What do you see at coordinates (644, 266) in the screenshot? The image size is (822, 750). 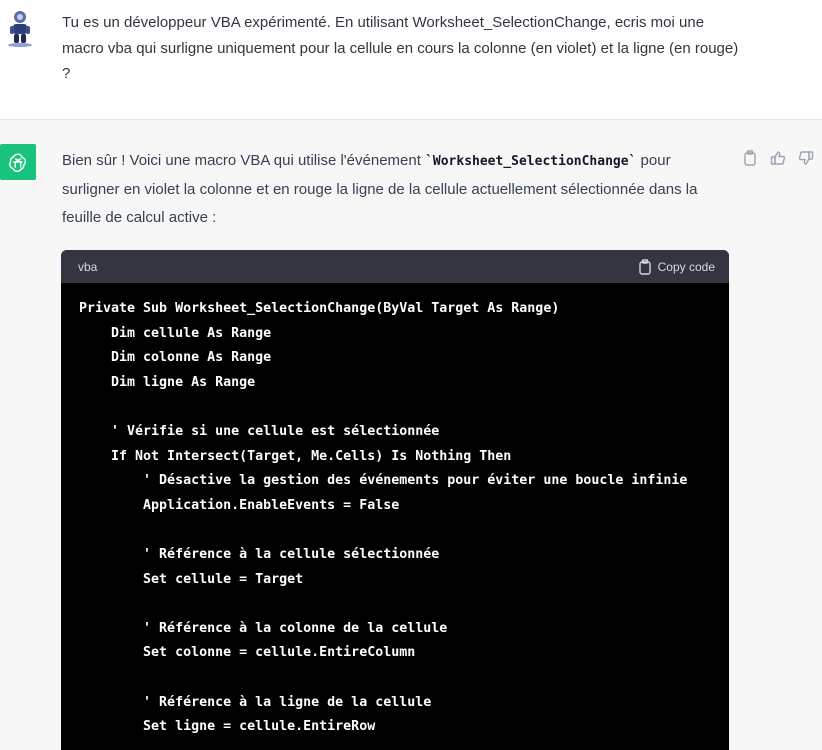 I see `clipboard-icon` at bounding box center [644, 266].